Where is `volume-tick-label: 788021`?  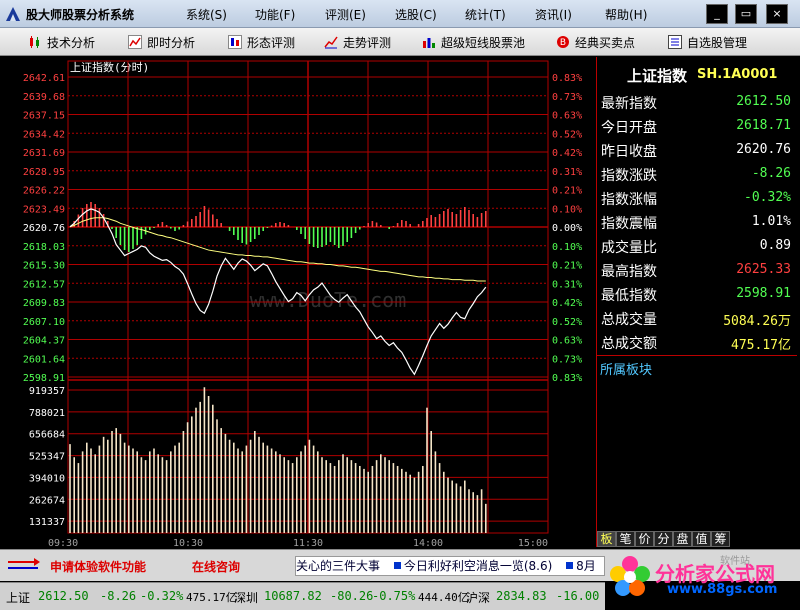
volume-tick-label: 788021 is located at coordinates (47, 413).